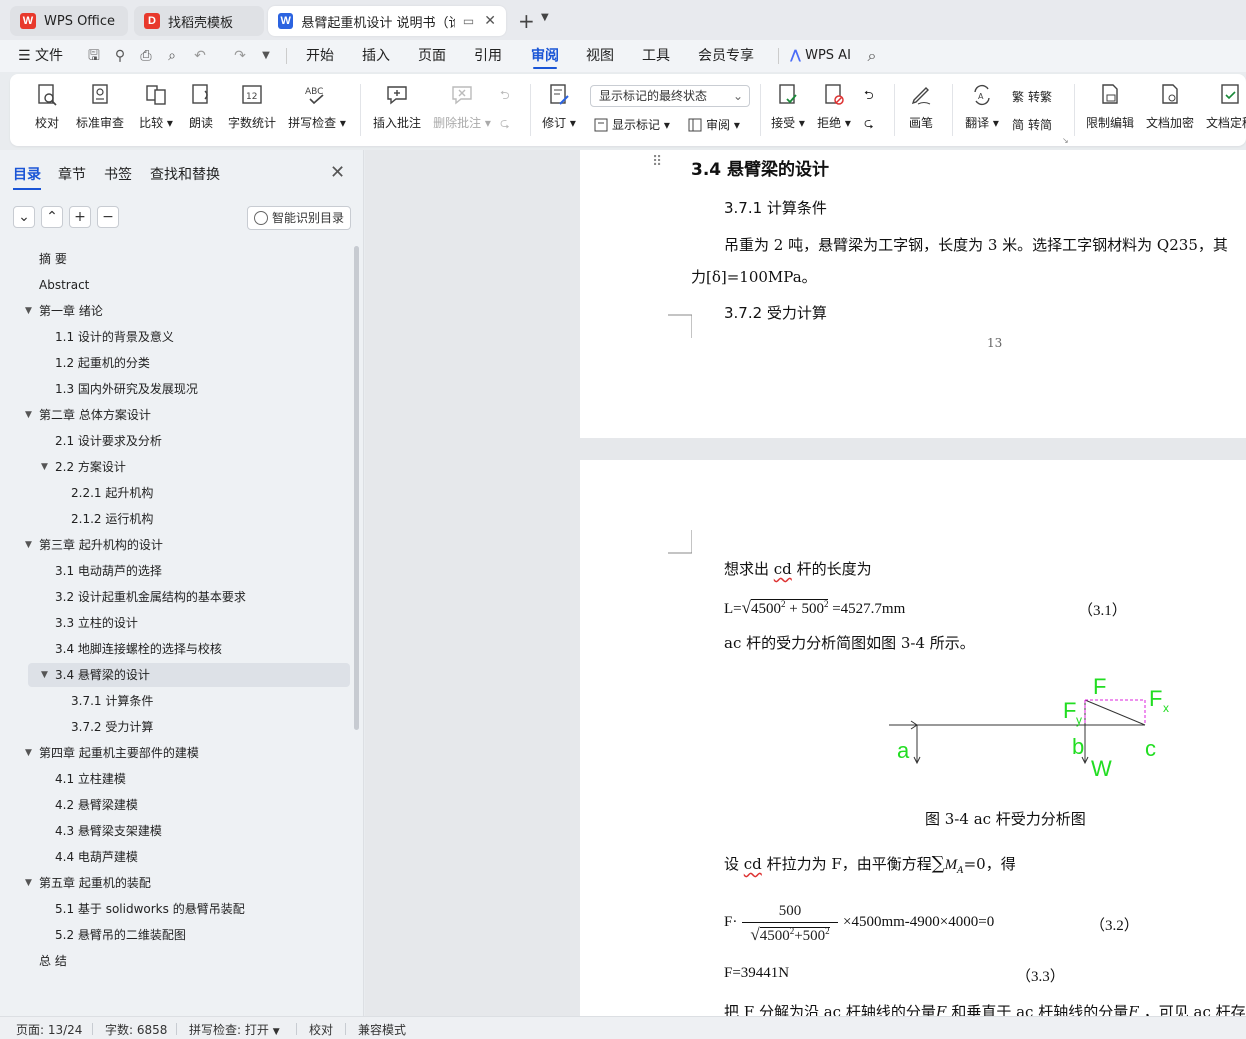 The width and height of the screenshot is (1246, 1039). Describe the element at coordinates (88, 415) in the screenshot. I see `toc-item: ▼ 第二章 总体方案设计` at that location.